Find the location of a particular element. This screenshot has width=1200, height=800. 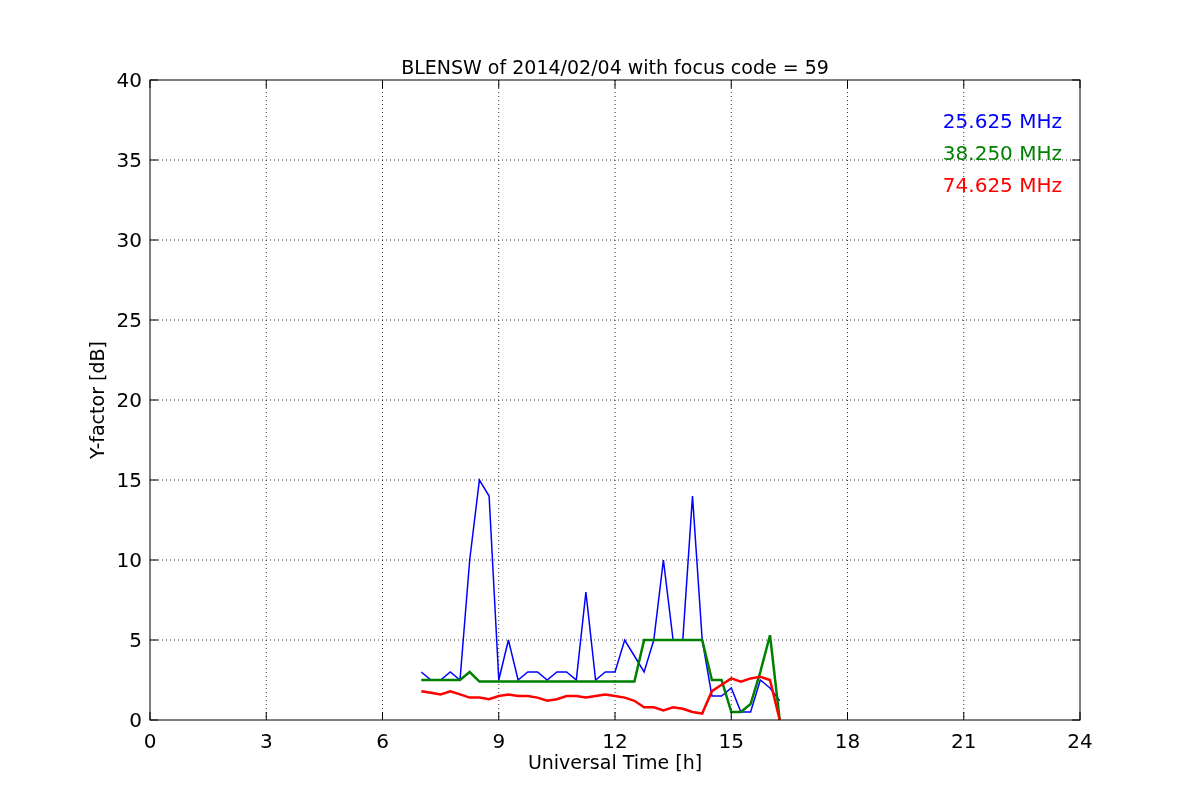

x-tick-label: 18 is located at coordinates (847, 741).